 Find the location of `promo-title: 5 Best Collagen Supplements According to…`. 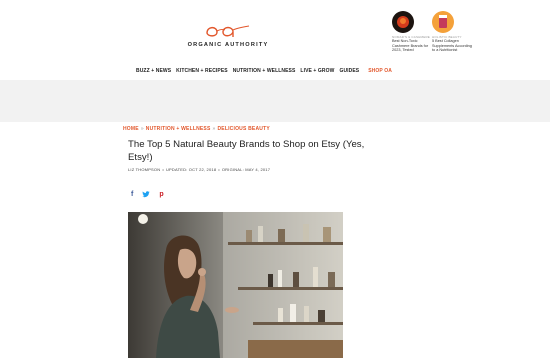

promo-title: 5 Best Collagen Supplements According to… is located at coordinates (452, 46).